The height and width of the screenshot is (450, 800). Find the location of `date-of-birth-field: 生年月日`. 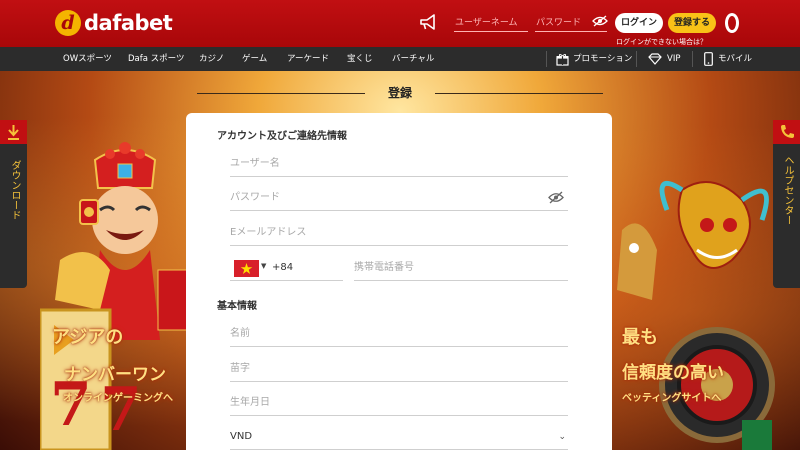

date-of-birth-field: 生年月日 is located at coordinates (399, 403).